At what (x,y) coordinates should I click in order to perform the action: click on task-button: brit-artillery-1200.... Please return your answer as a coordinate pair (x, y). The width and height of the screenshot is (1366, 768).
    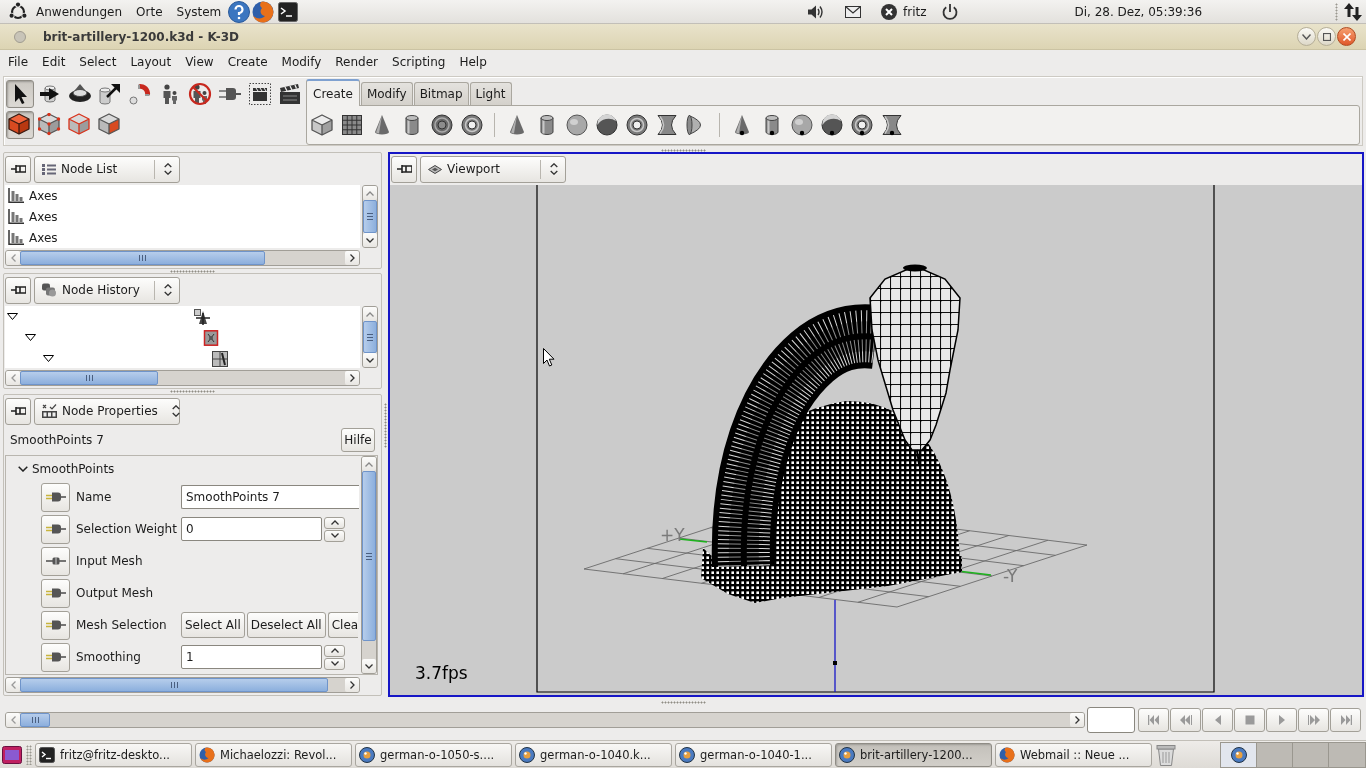
    Looking at the image, I should click on (913, 754).